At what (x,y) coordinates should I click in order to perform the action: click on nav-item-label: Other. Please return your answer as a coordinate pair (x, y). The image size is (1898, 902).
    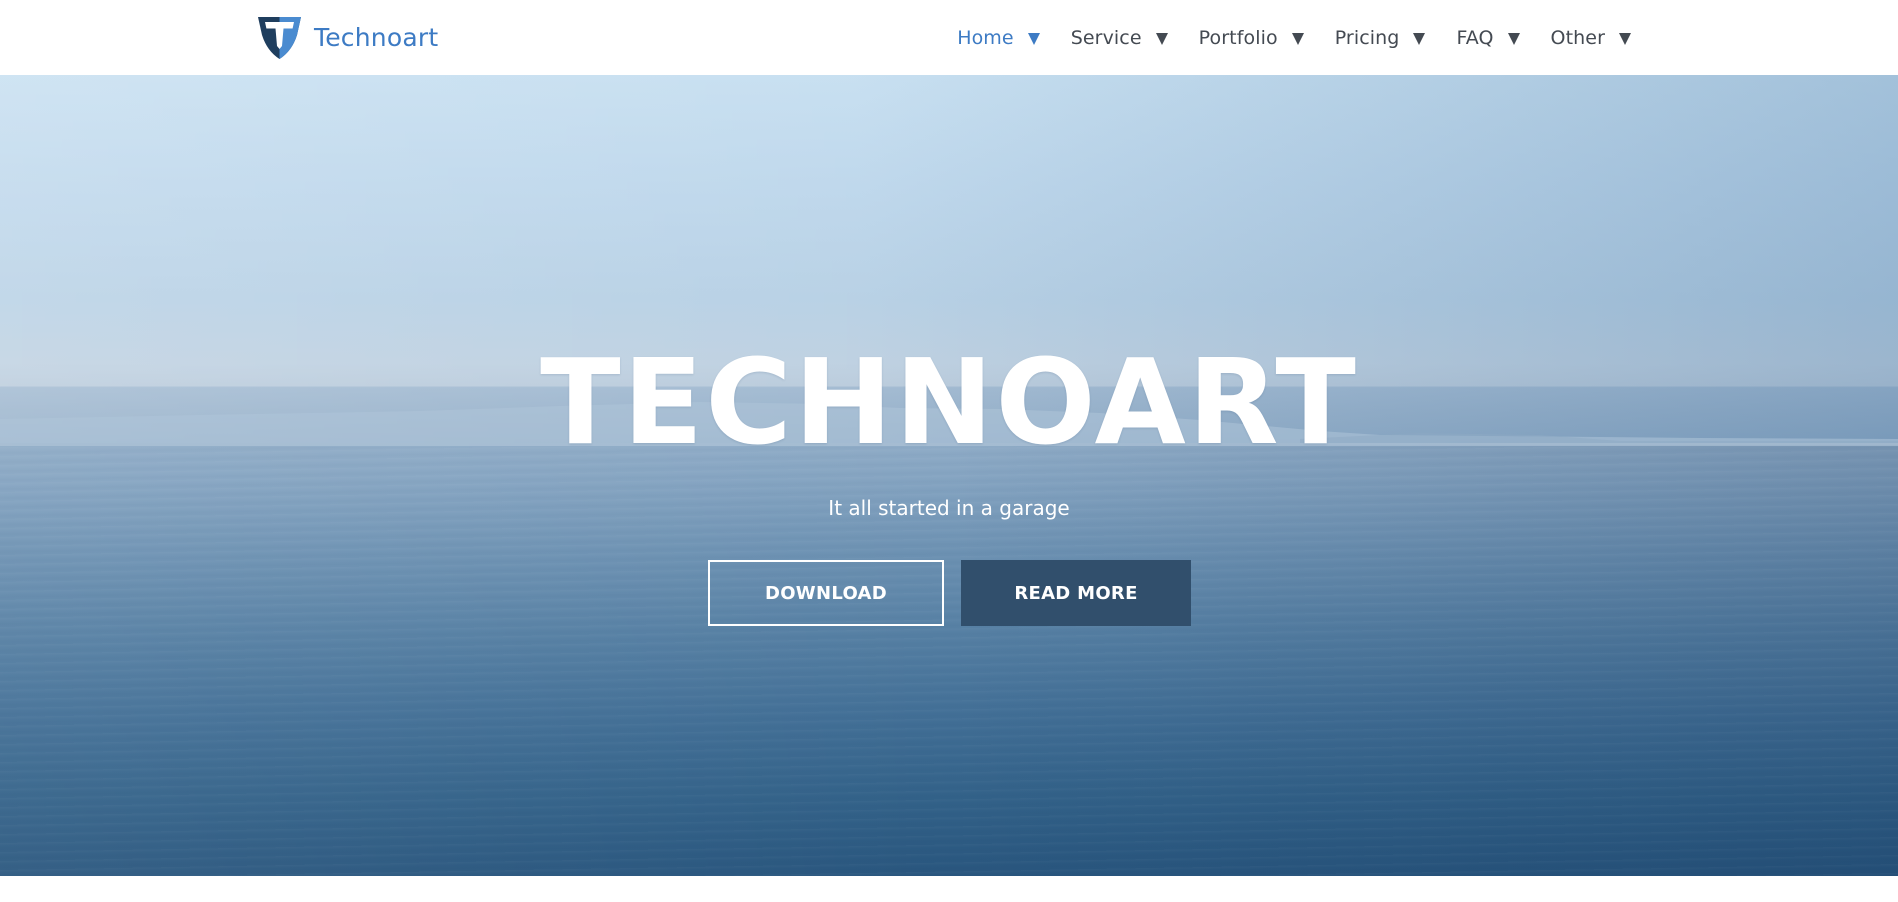
    Looking at the image, I should click on (1577, 37).